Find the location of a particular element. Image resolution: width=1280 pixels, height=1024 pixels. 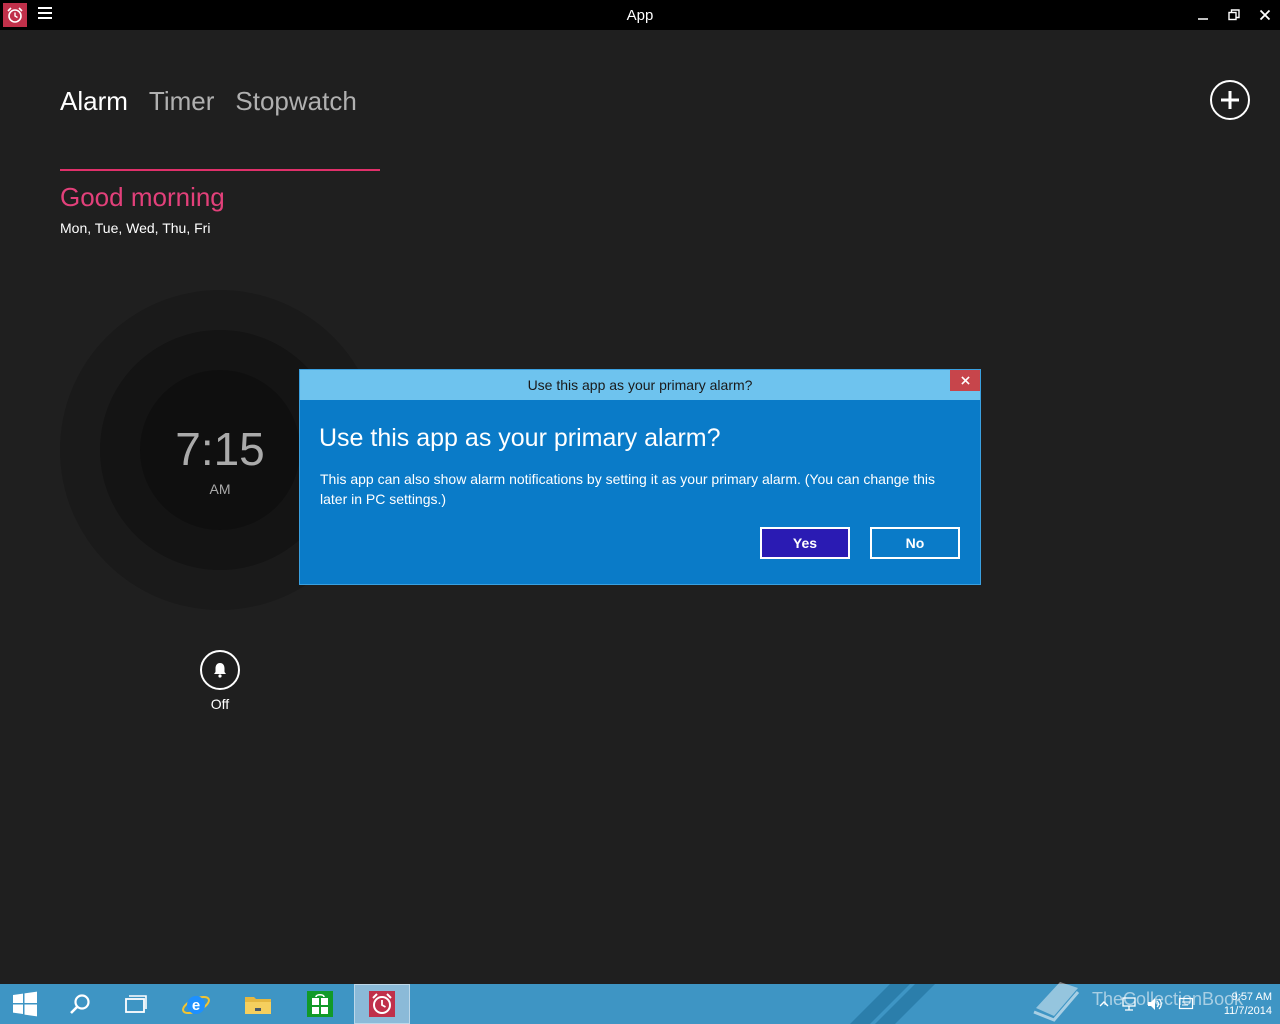

file-explorer-button is located at coordinates (258, 1004).